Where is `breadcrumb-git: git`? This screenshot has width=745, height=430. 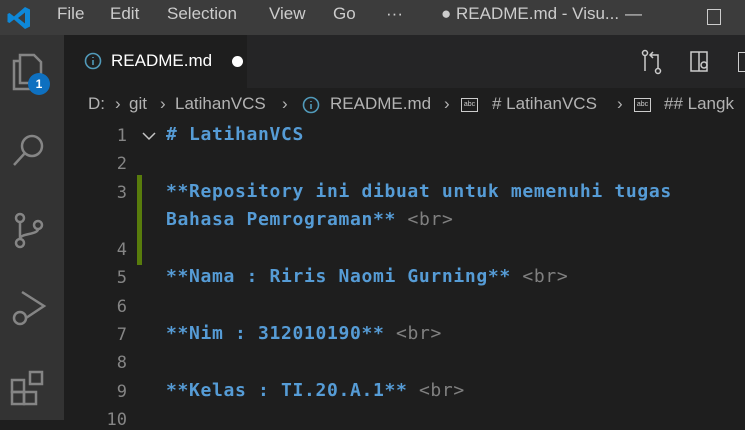
breadcrumb-git: git is located at coordinates (138, 104).